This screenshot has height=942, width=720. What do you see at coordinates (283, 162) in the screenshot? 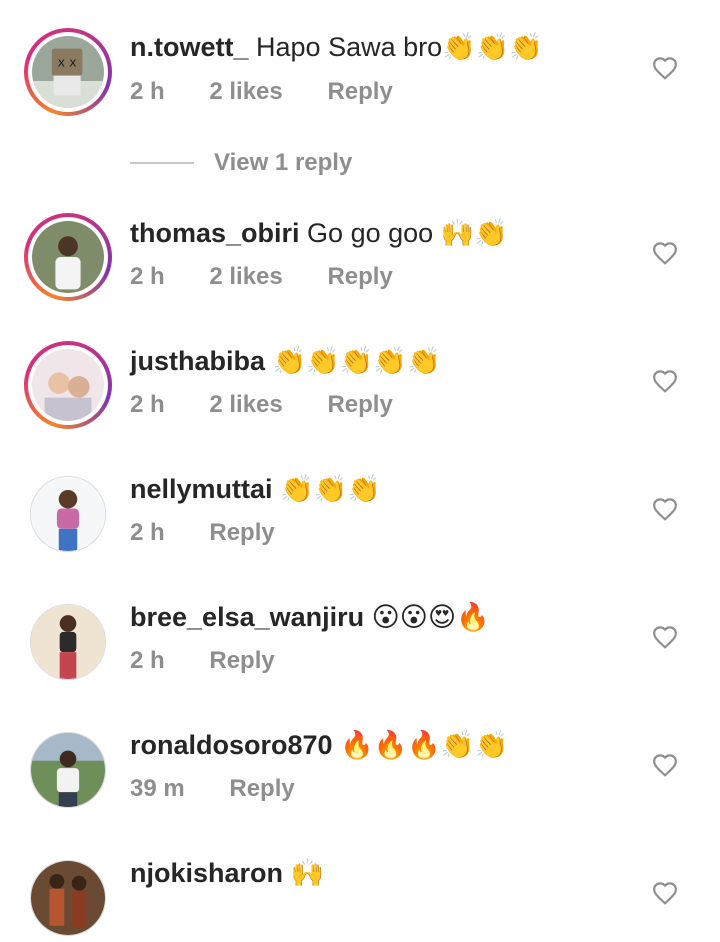
I see `view-replies-label: View 1 reply` at bounding box center [283, 162].